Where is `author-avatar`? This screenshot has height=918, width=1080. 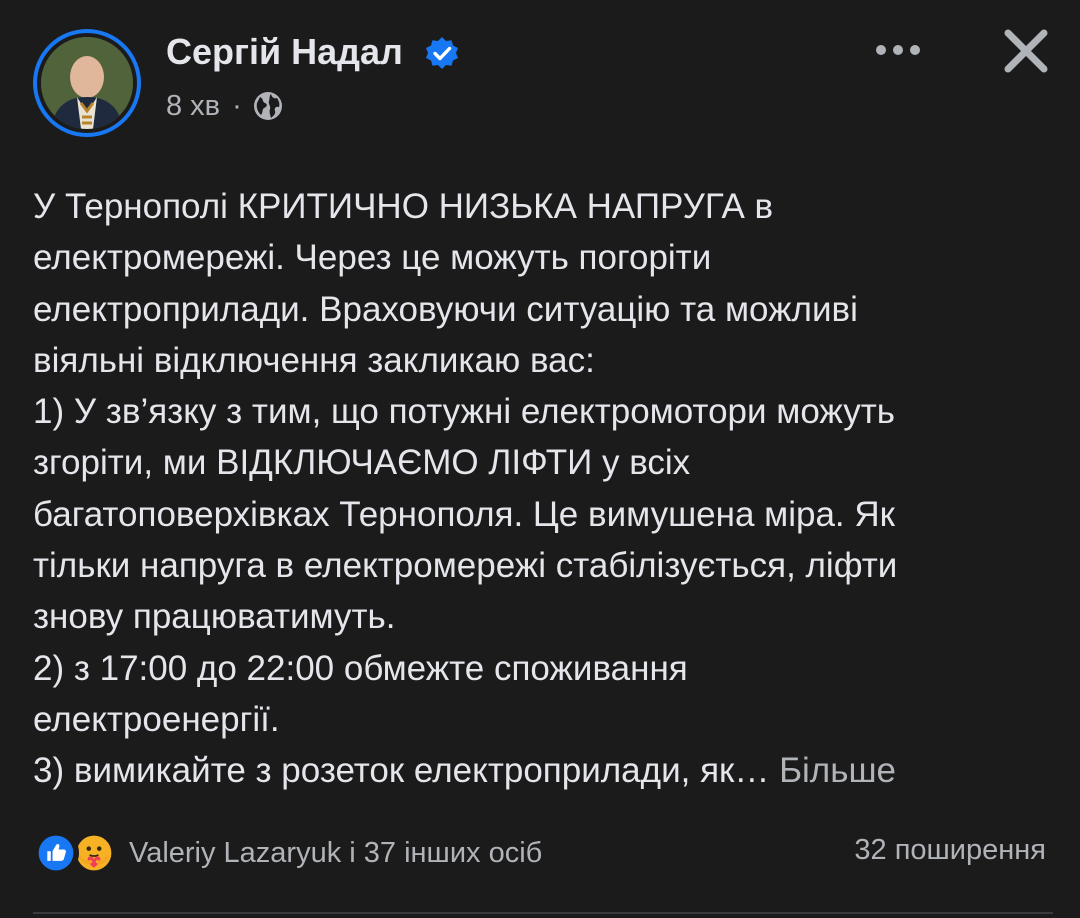 author-avatar is located at coordinates (87, 83).